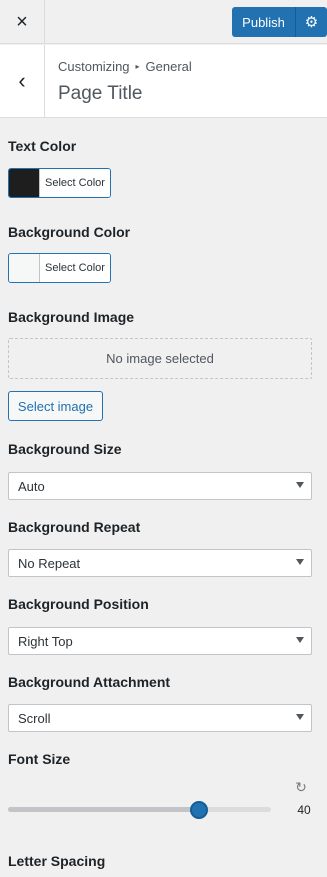  What do you see at coordinates (42, 146) in the screenshot?
I see `text-color-label: Text Color` at bounding box center [42, 146].